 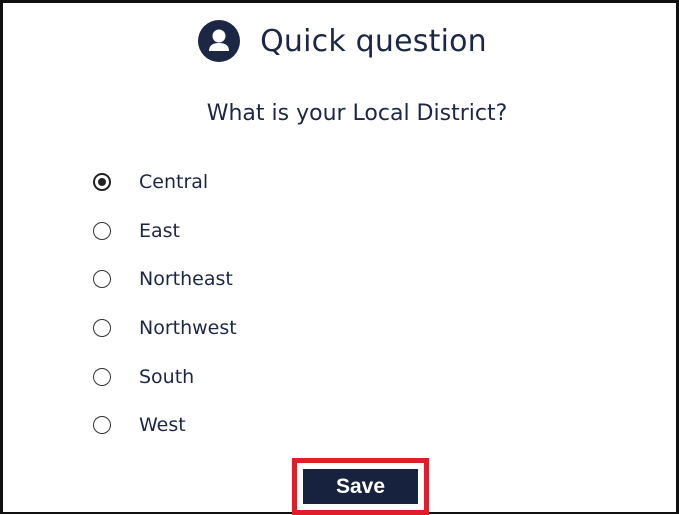 I want to click on radio-button-checked, so click(x=102, y=182).